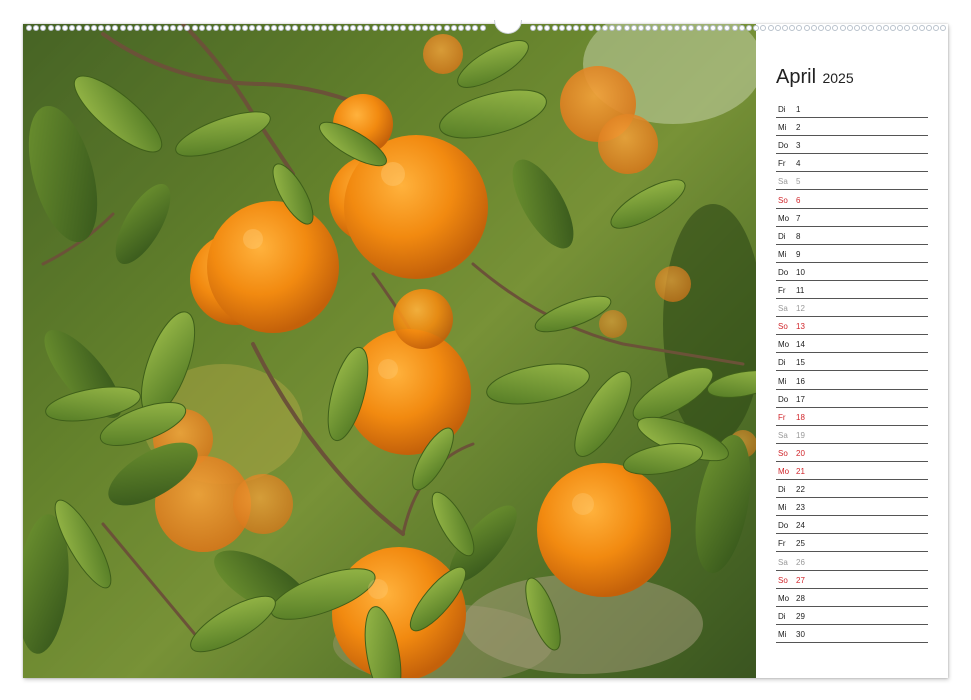 Image resolution: width=971 pixels, height=700 pixels. Describe the element at coordinates (852, 471) in the screenshot. I see `day-row: Mo 21` at that location.